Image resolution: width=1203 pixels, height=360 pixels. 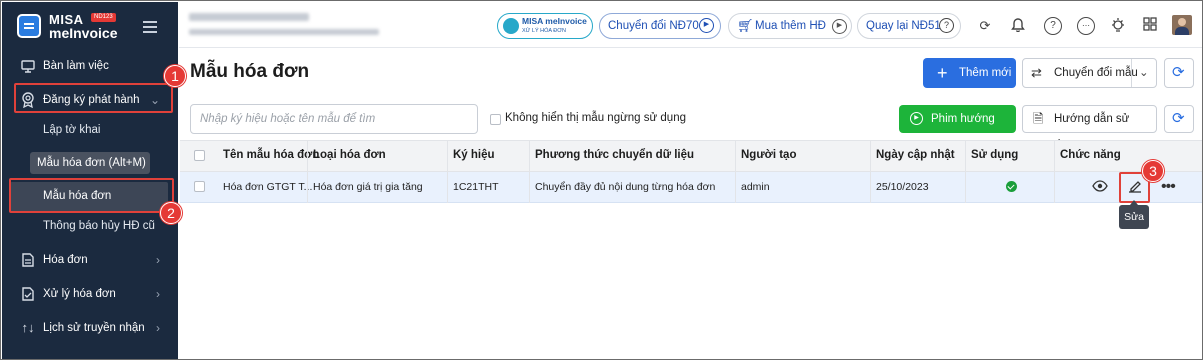 What do you see at coordinates (103, 130) in the screenshot?
I see `sidebar-subitem-declaration: Lập tờ khai` at bounding box center [103, 130].